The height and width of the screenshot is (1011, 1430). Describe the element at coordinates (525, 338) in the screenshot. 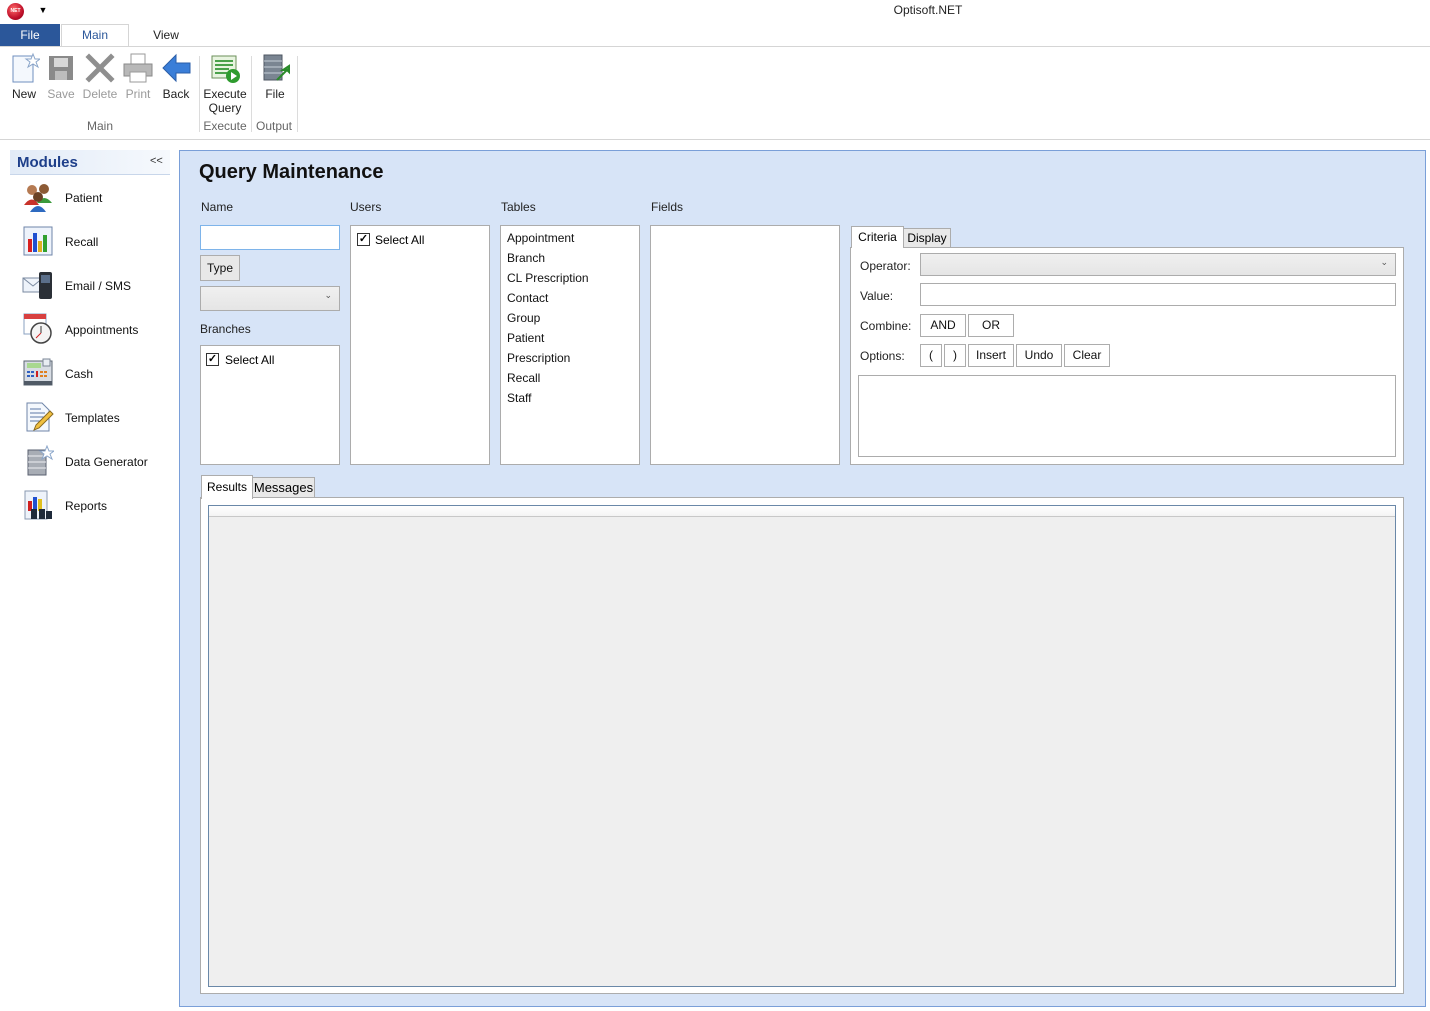

I see `tables-list-item: Patient` at that location.